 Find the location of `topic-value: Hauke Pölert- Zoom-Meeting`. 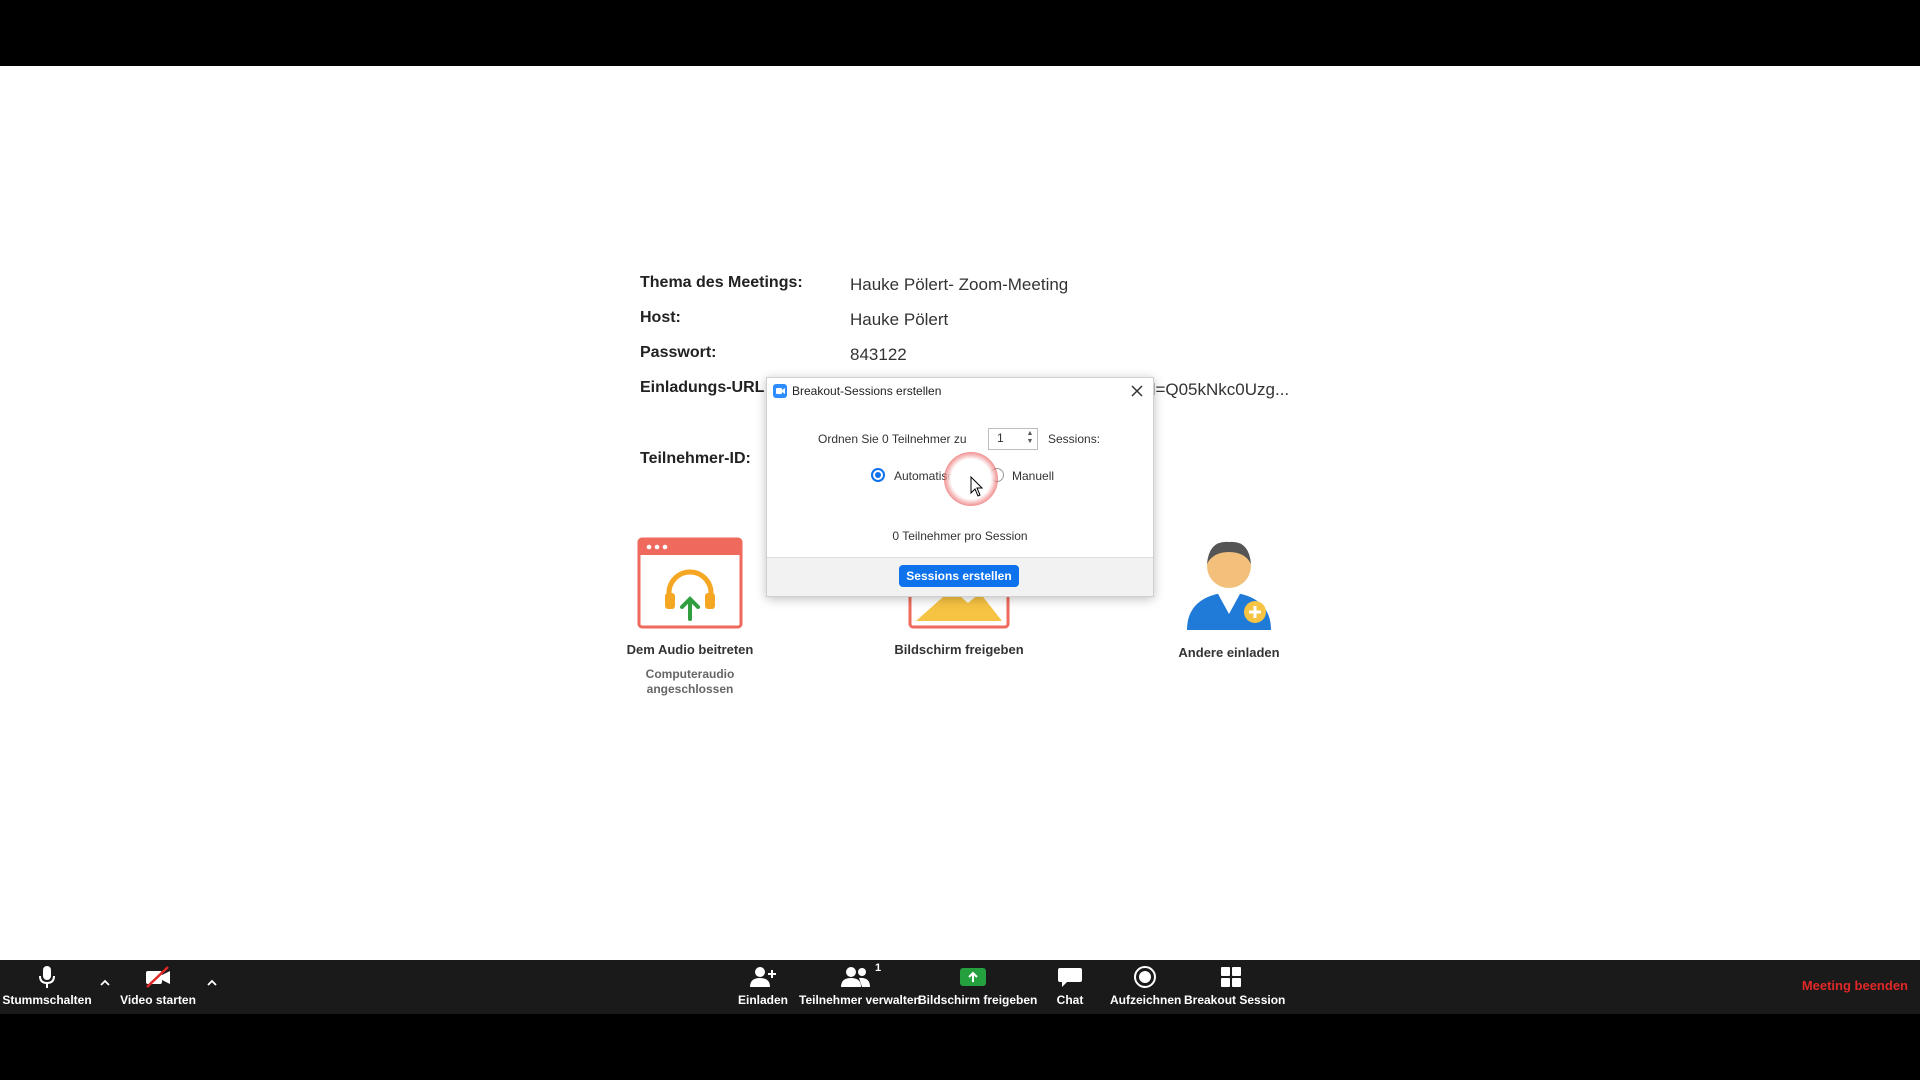

topic-value: Hauke Pölert- Zoom-Meeting is located at coordinates (959, 284).